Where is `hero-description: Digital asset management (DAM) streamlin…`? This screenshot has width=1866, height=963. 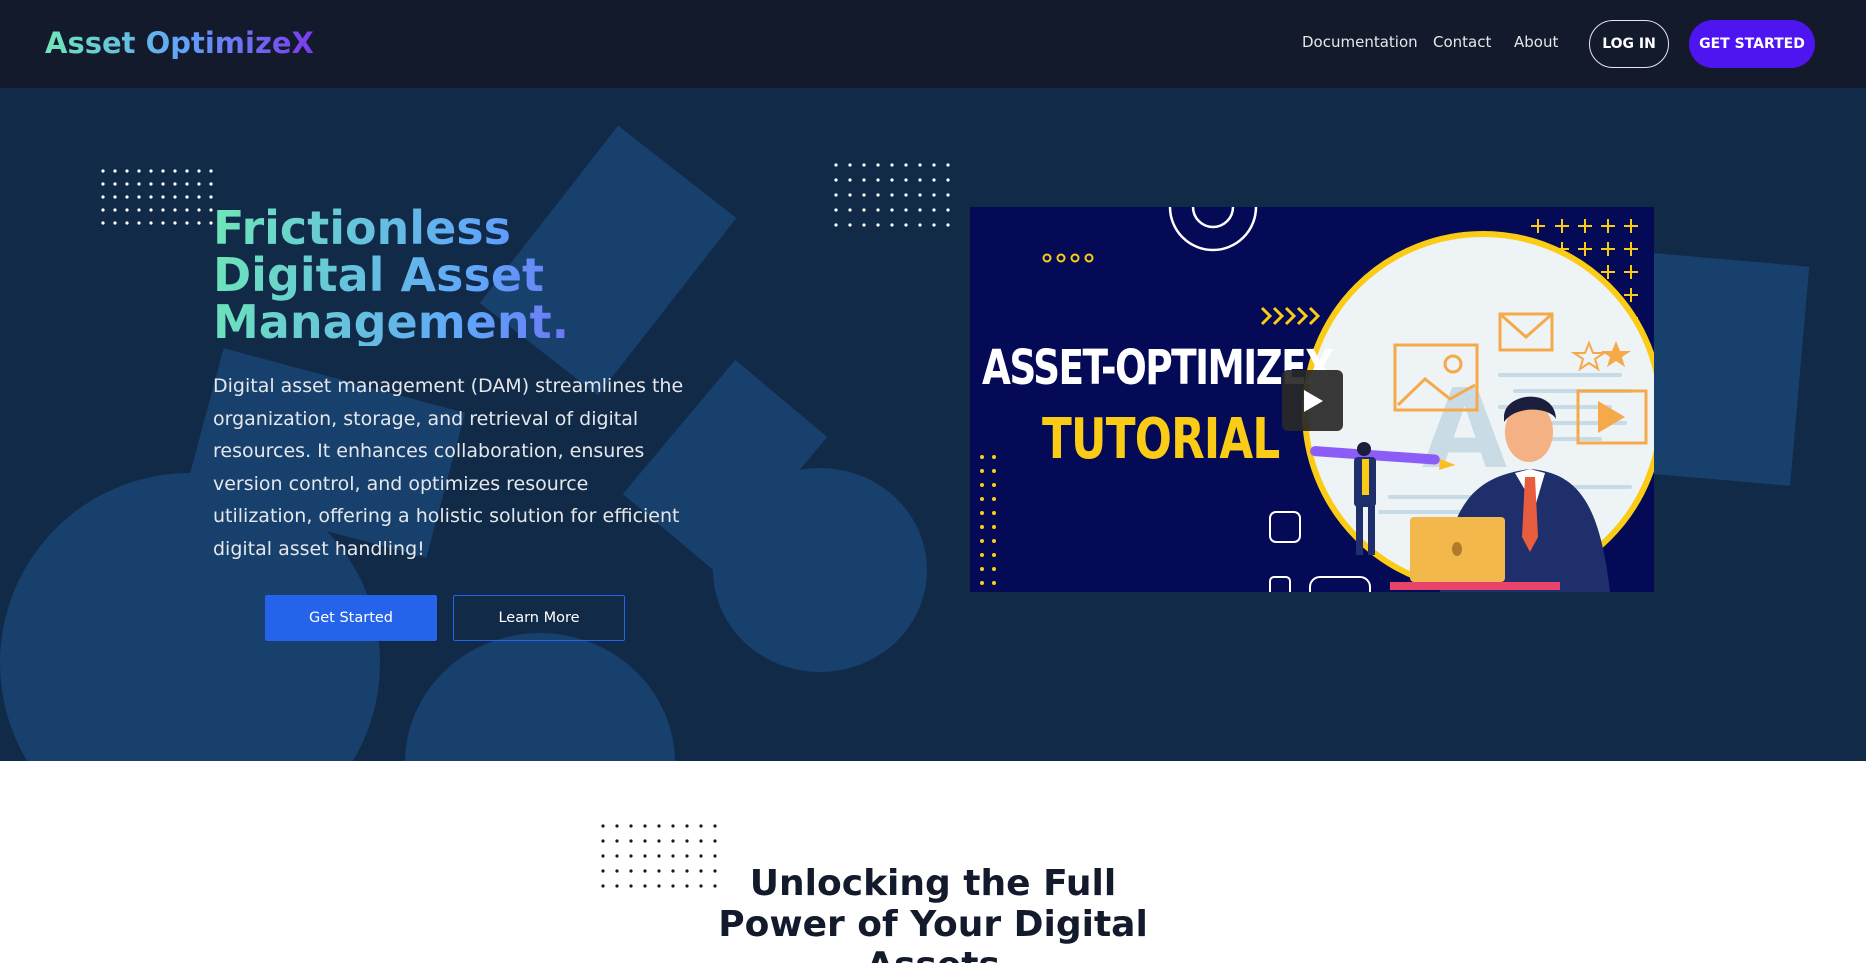 hero-description: Digital asset management (DAM) streamlin… is located at coordinates (448, 467).